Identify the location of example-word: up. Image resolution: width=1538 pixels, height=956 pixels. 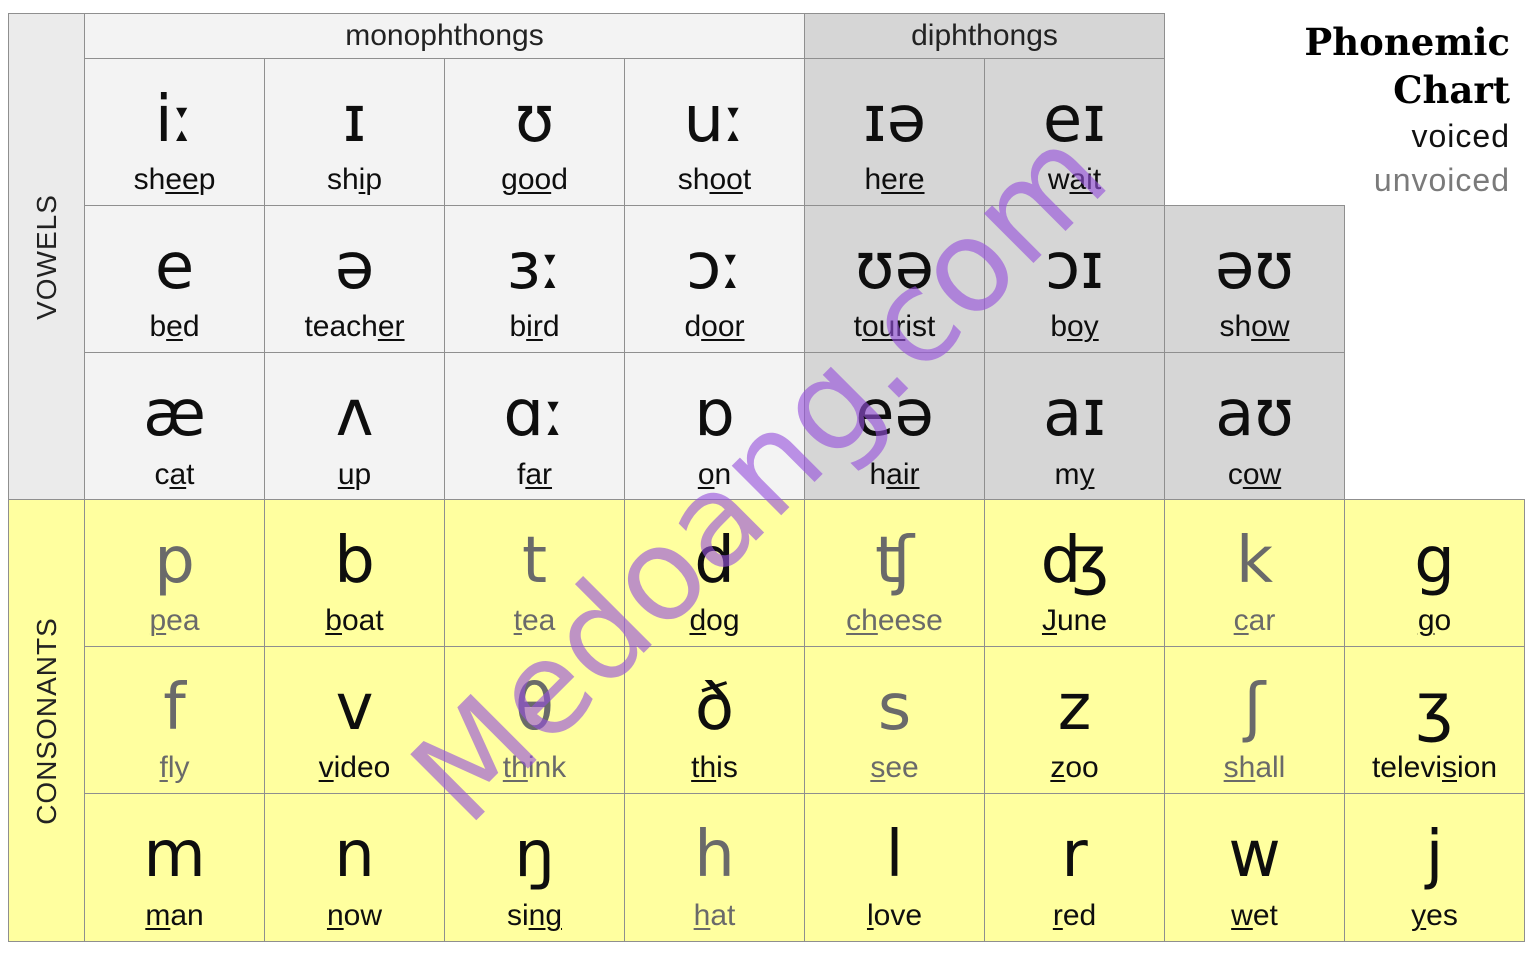
(354, 475).